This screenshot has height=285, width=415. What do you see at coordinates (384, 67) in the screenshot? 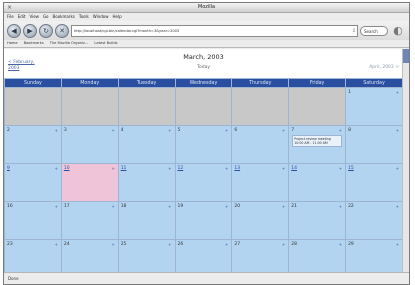
I see `next-month-link: April, 2003 >` at bounding box center [384, 67].